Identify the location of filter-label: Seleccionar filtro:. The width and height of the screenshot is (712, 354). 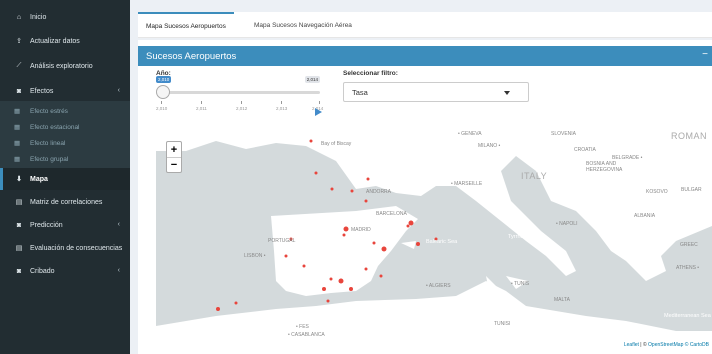
(370, 73).